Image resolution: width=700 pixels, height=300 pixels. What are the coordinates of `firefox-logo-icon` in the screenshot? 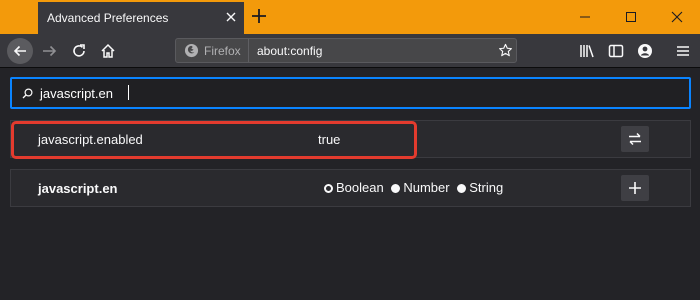 It's located at (191, 50).